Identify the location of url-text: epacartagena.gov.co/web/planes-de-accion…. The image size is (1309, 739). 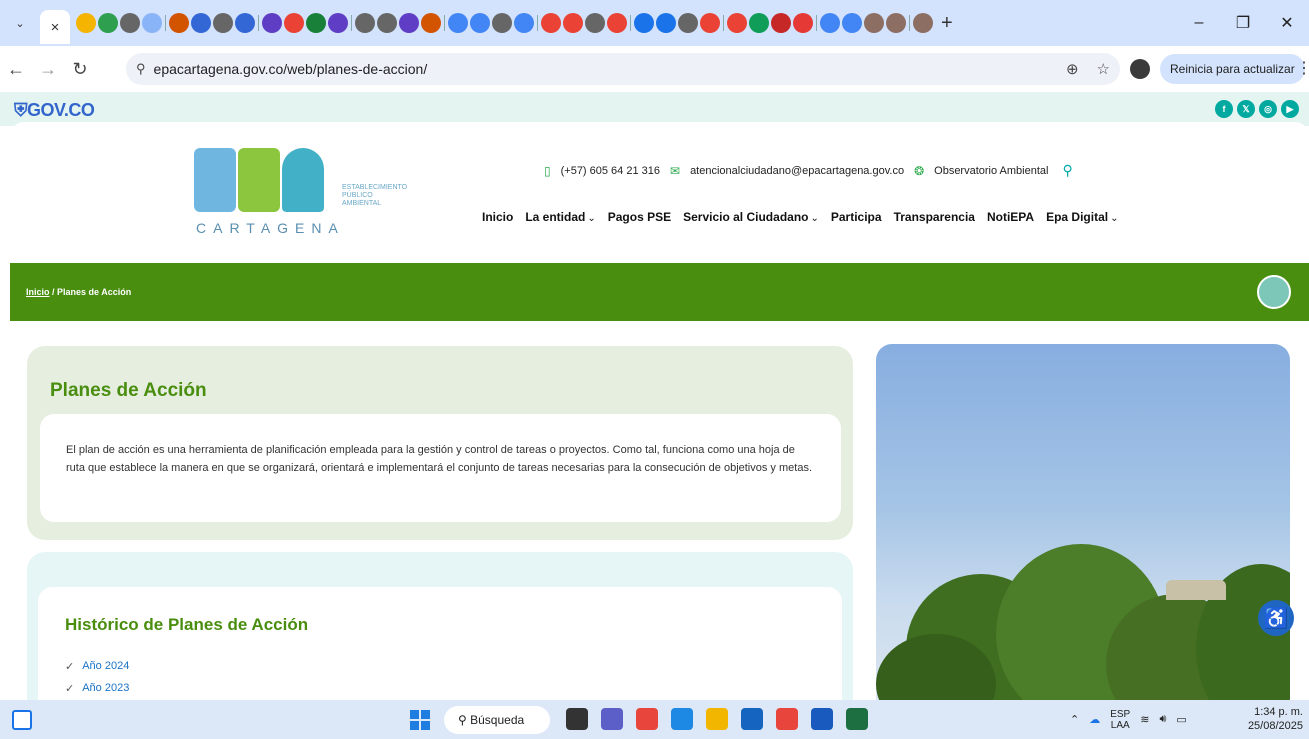
(291, 69).